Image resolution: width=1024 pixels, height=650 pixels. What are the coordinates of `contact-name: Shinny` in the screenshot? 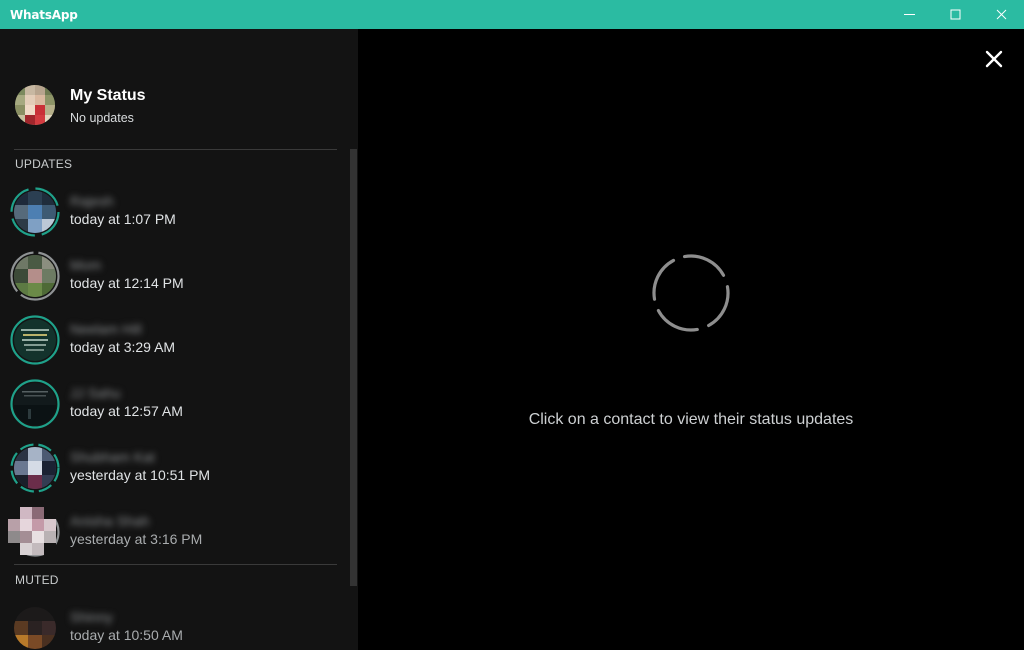 It's located at (91, 617).